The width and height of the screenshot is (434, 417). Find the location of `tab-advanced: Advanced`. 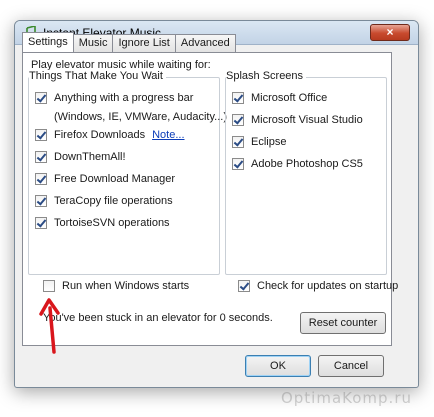

tab-advanced: Advanced is located at coordinates (205, 43).